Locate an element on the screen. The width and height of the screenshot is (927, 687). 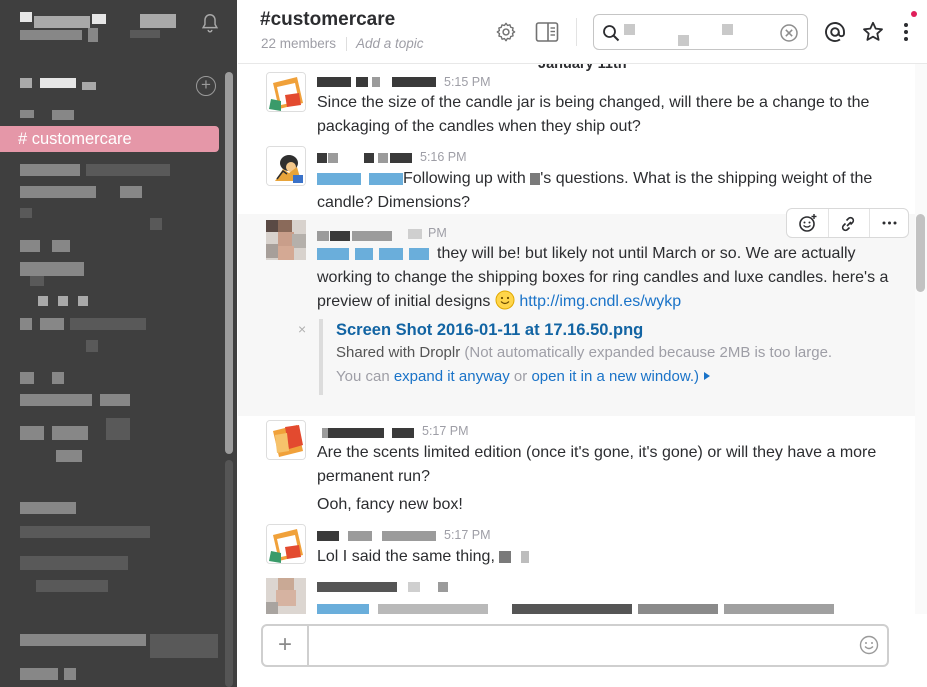
bell-icon is located at coordinates (210, 23).